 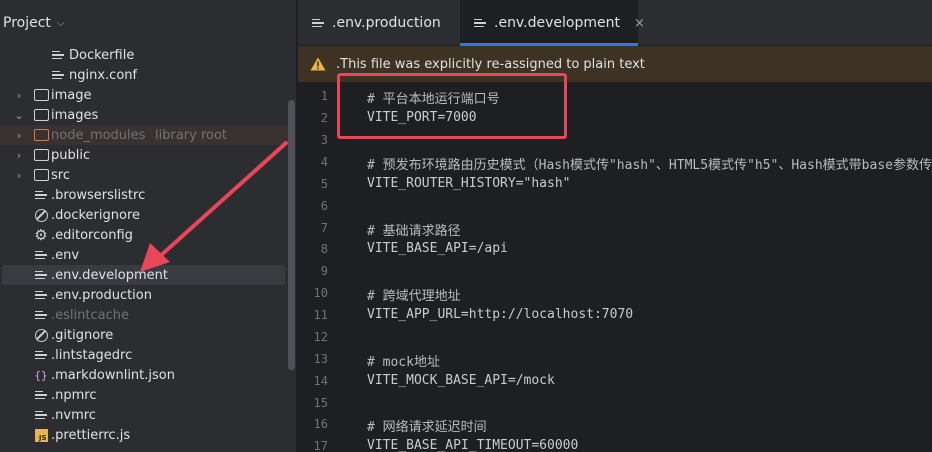 I want to click on tree-item: JS .prettierrc.js, so click(x=144, y=435).